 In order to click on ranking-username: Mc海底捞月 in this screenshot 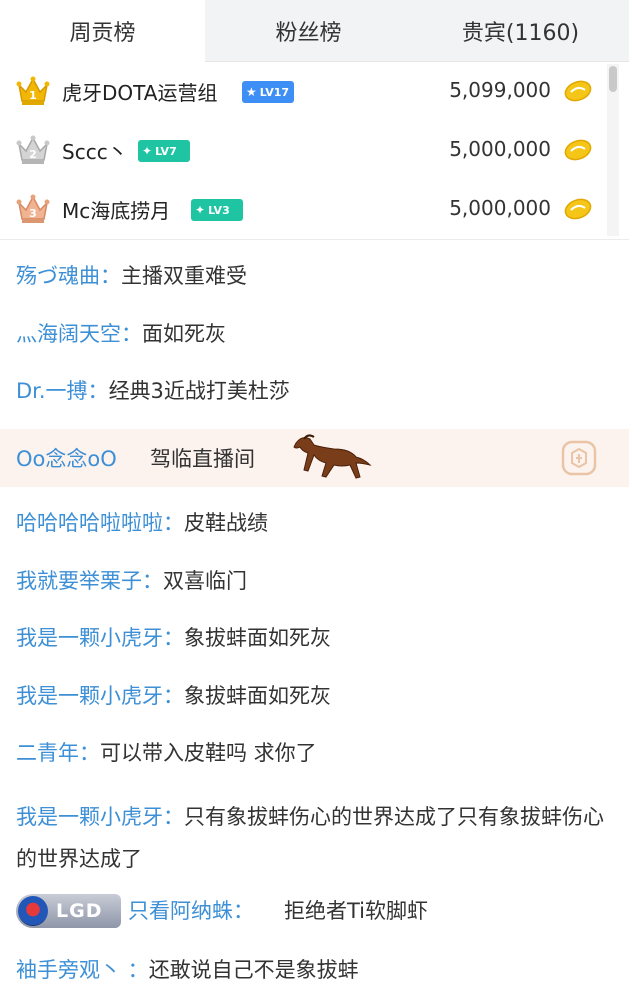, I will do `click(116, 209)`.